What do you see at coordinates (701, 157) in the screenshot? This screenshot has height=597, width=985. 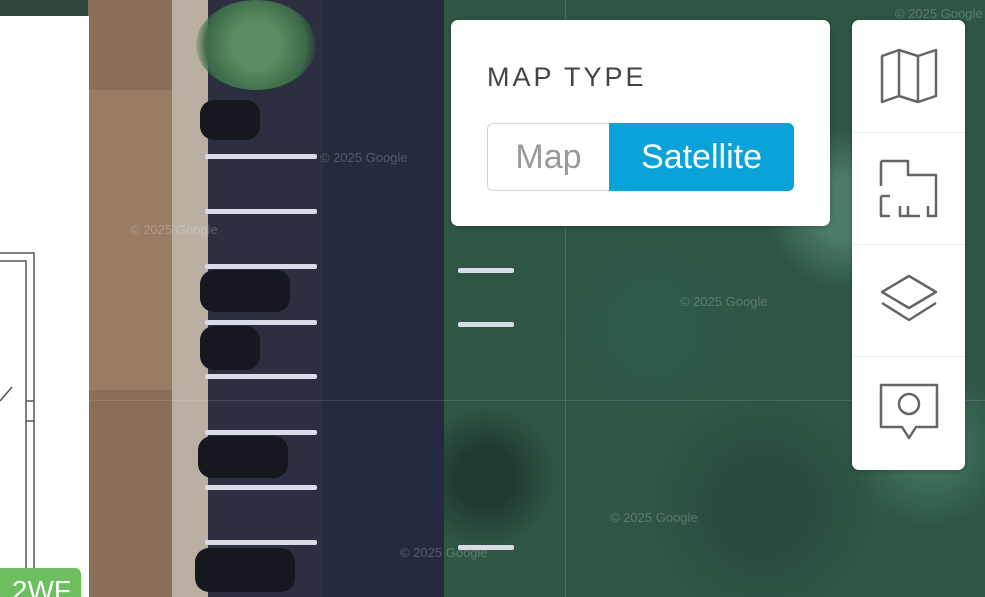 I see `satellite-option-button: Satellite` at bounding box center [701, 157].